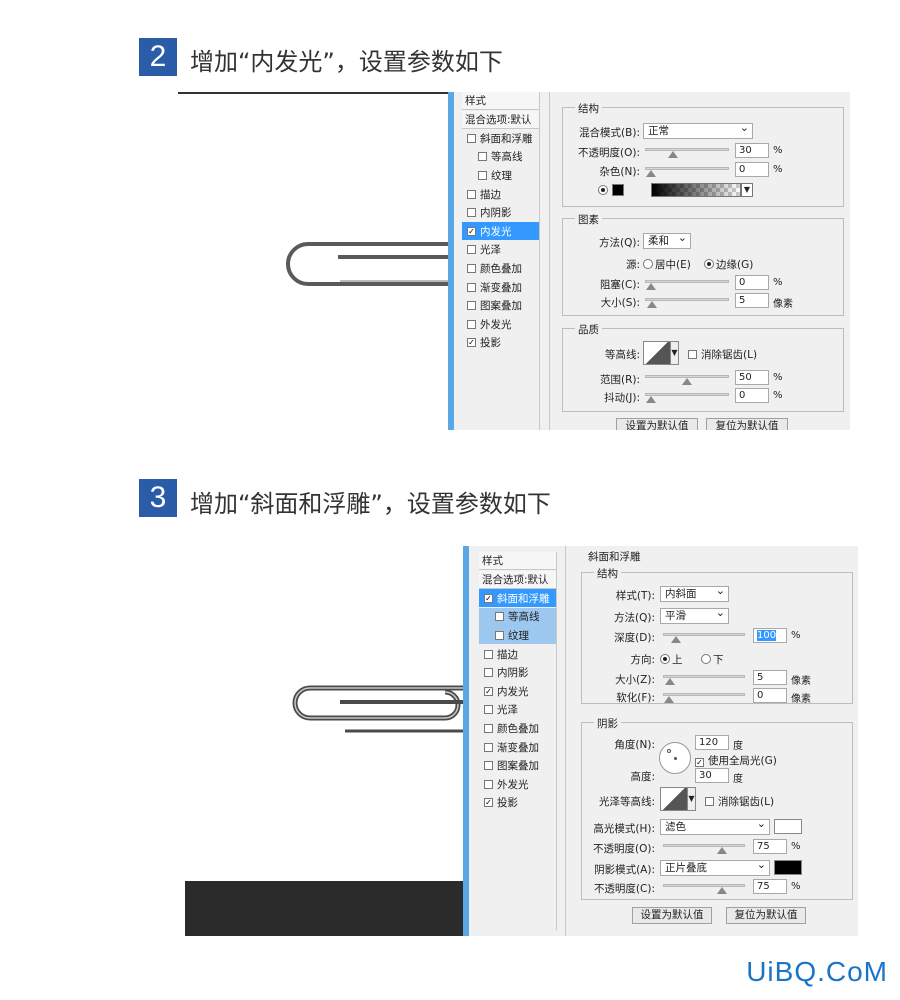  I want to click on gradient-dropdown-icon: ▼, so click(747, 190).